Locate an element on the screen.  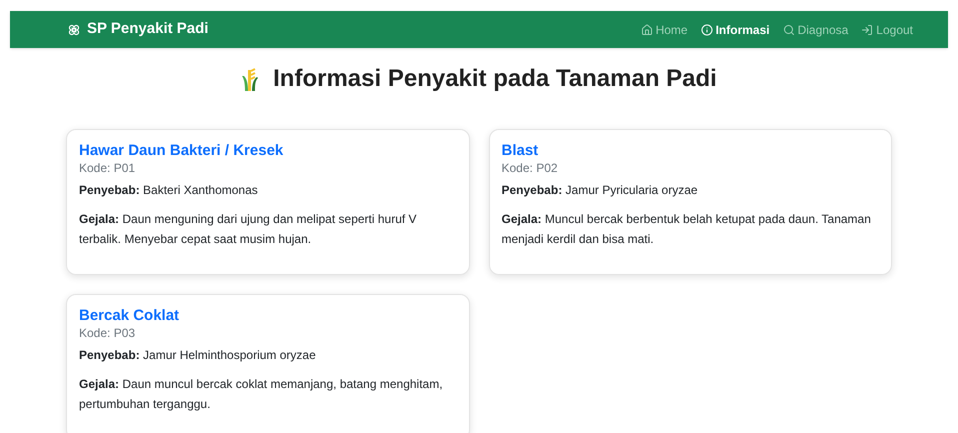
cause-text: Penyebab: Jamur Pyricularia oryzae is located at coordinates (600, 190).